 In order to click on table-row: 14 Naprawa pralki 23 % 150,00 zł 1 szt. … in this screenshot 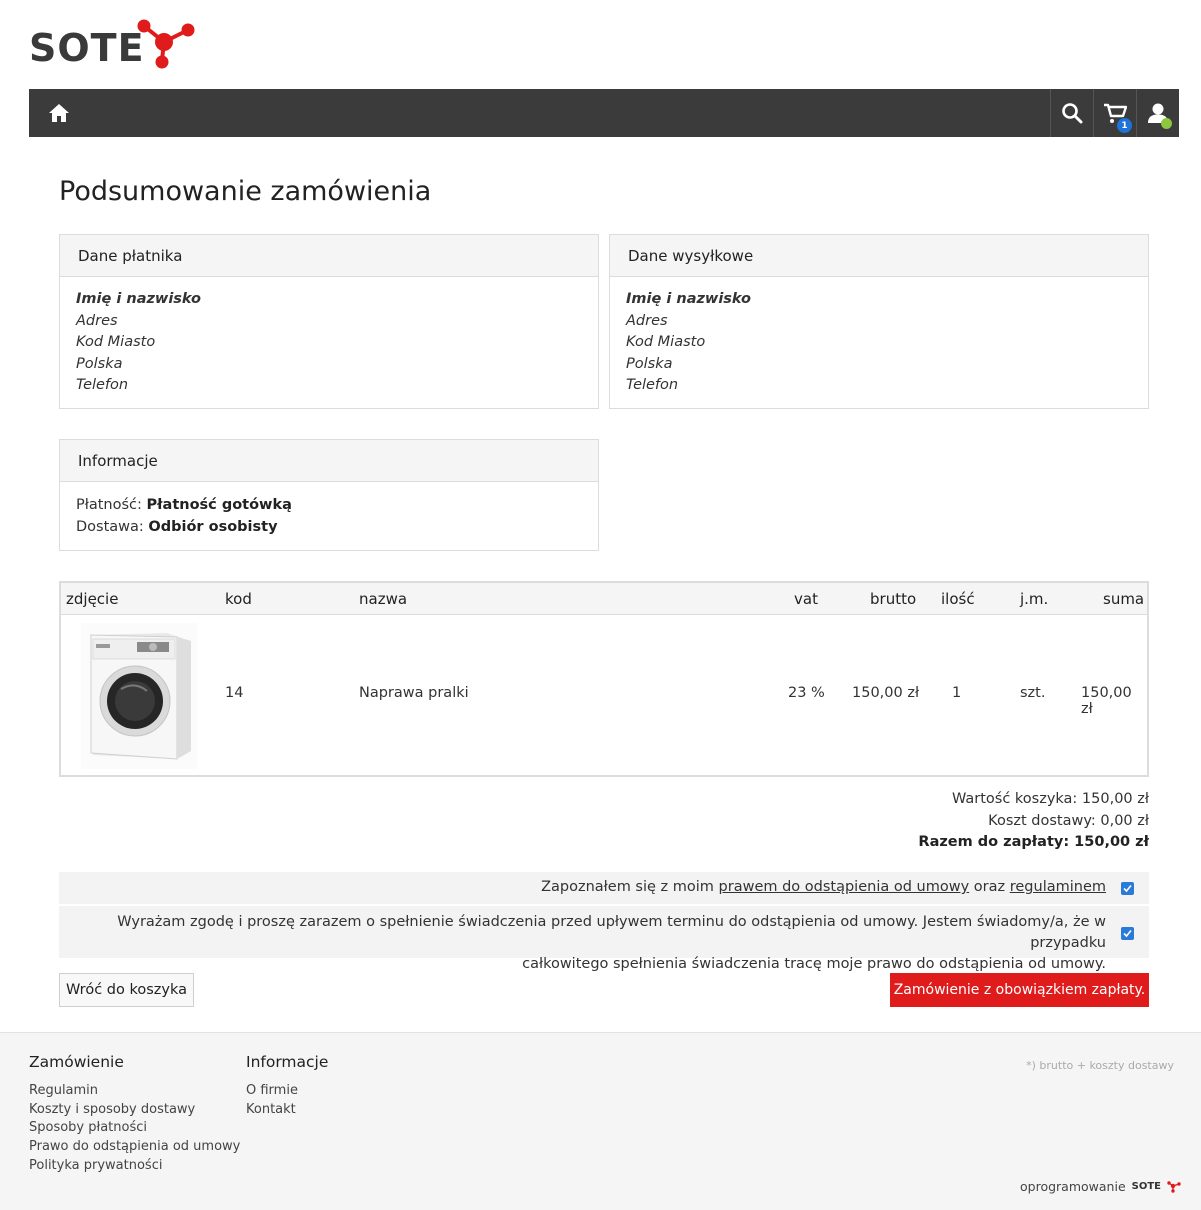, I will do `click(604, 695)`.